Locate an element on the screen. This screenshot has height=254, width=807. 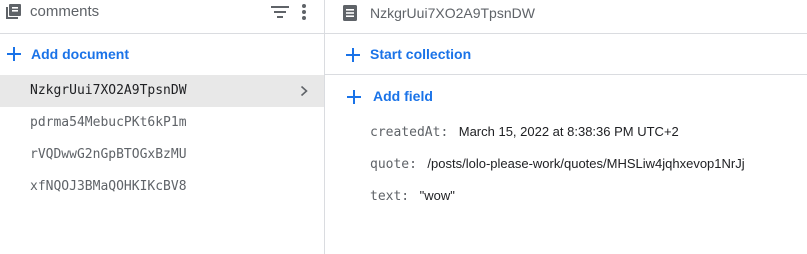
field-key: createdAt: is located at coordinates (409, 132).